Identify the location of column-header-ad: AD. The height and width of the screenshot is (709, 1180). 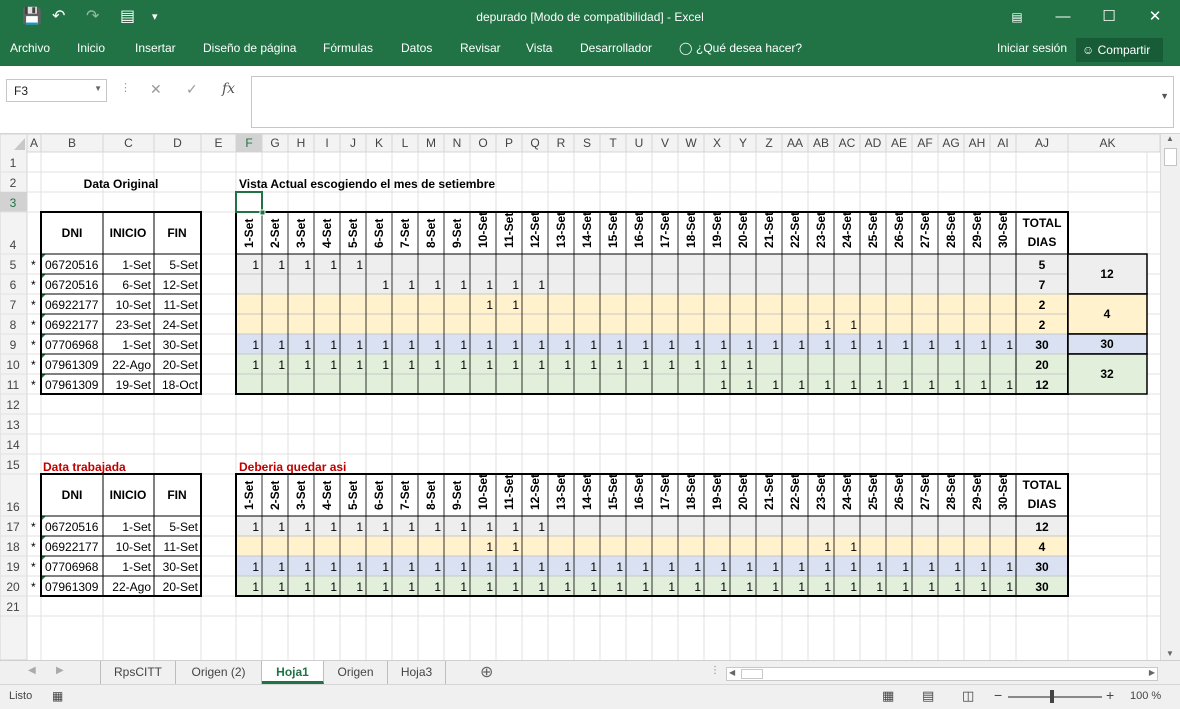
(873, 143).